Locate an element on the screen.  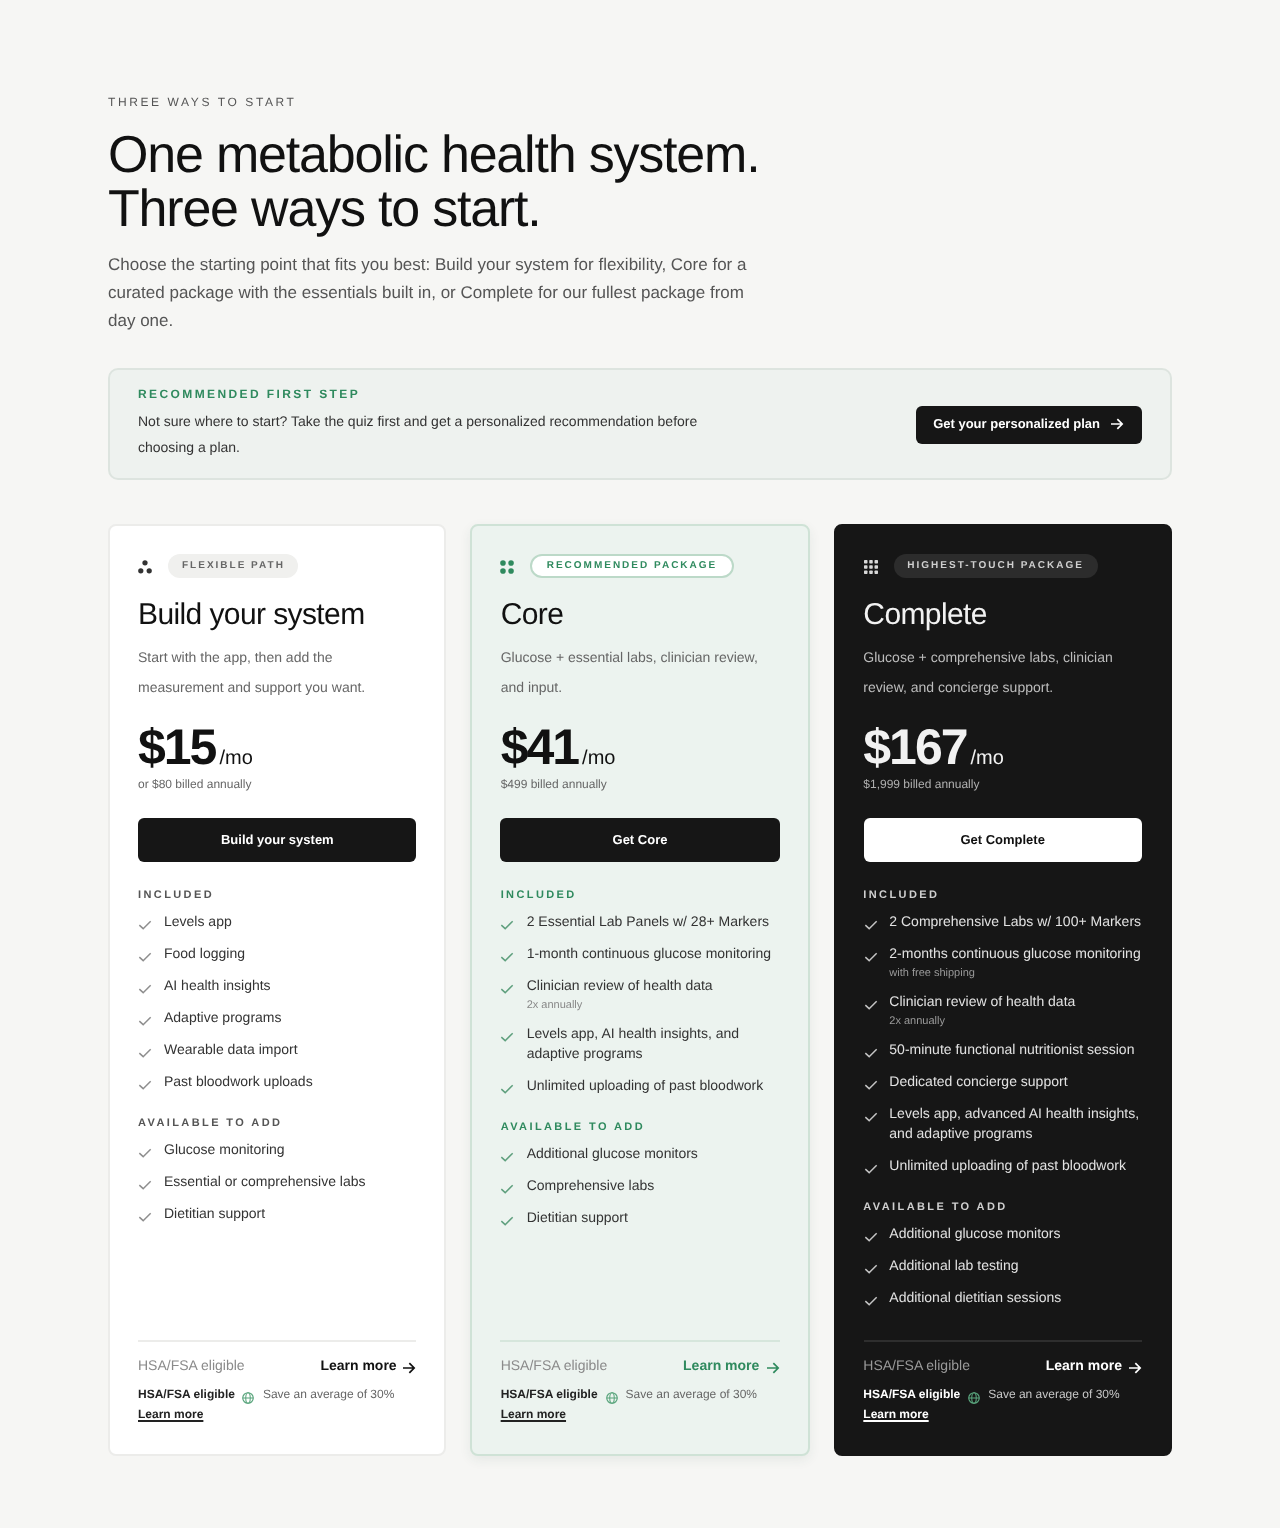
plan-price: $167 is located at coordinates (915, 748).